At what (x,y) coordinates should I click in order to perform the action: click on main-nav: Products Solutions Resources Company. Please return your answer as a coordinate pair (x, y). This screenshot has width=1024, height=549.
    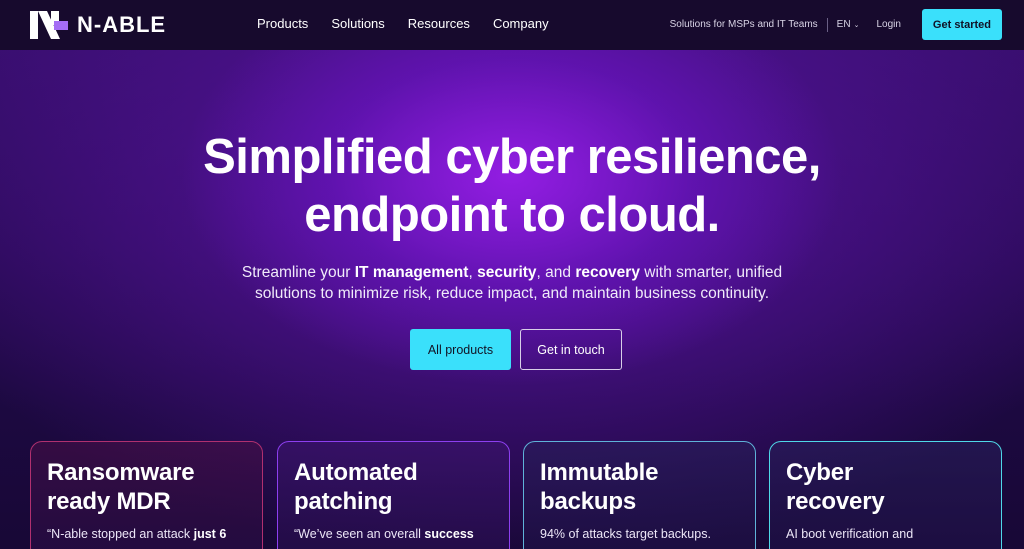
    Looking at the image, I should click on (403, 23).